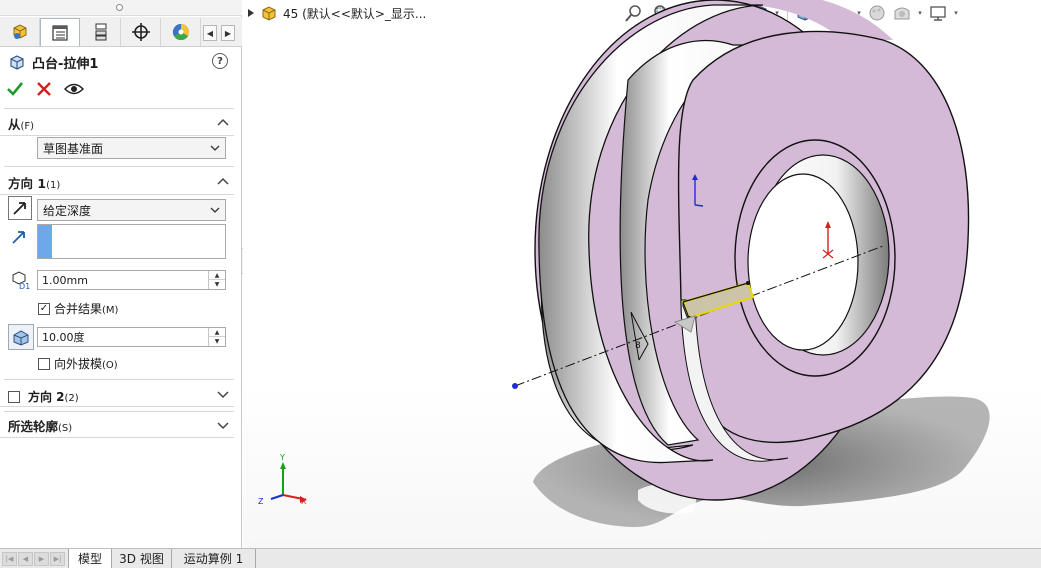 The height and width of the screenshot is (568, 1041). I want to click on boss-extrude-icon, so click(17, 62).